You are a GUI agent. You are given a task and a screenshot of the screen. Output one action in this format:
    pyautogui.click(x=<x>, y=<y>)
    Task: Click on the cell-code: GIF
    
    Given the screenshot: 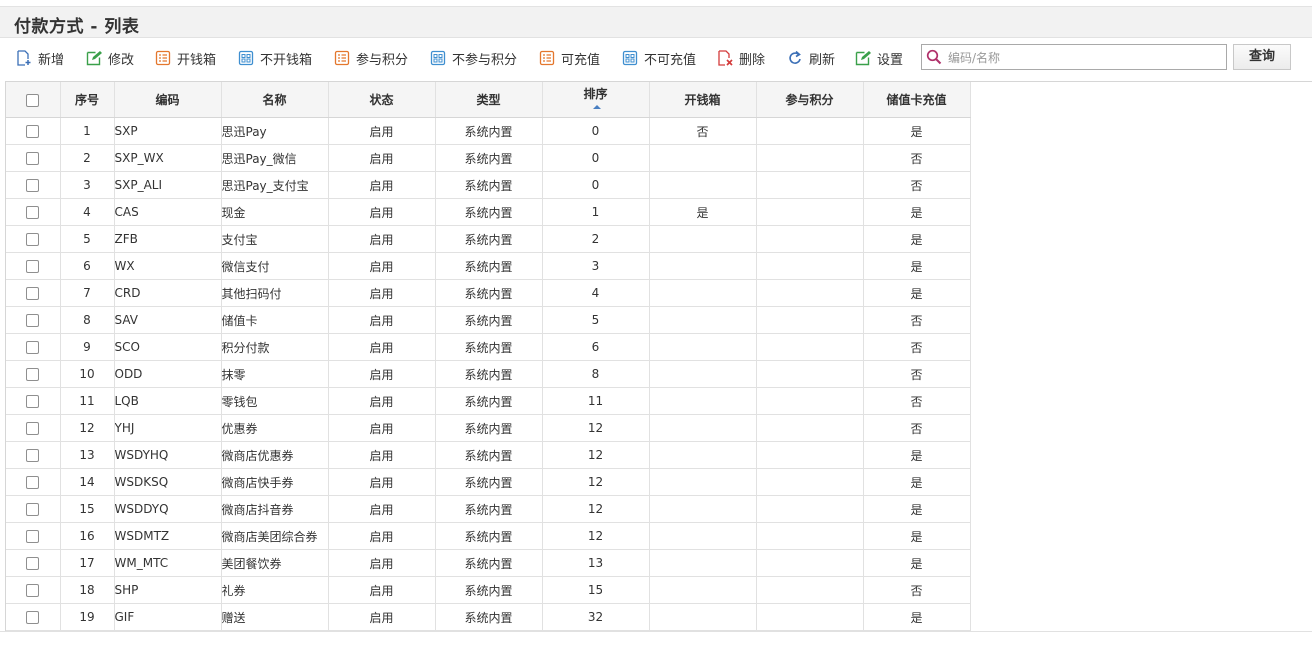 What is the action you would take?
    pyautogui.click(x=168, y=617)
    